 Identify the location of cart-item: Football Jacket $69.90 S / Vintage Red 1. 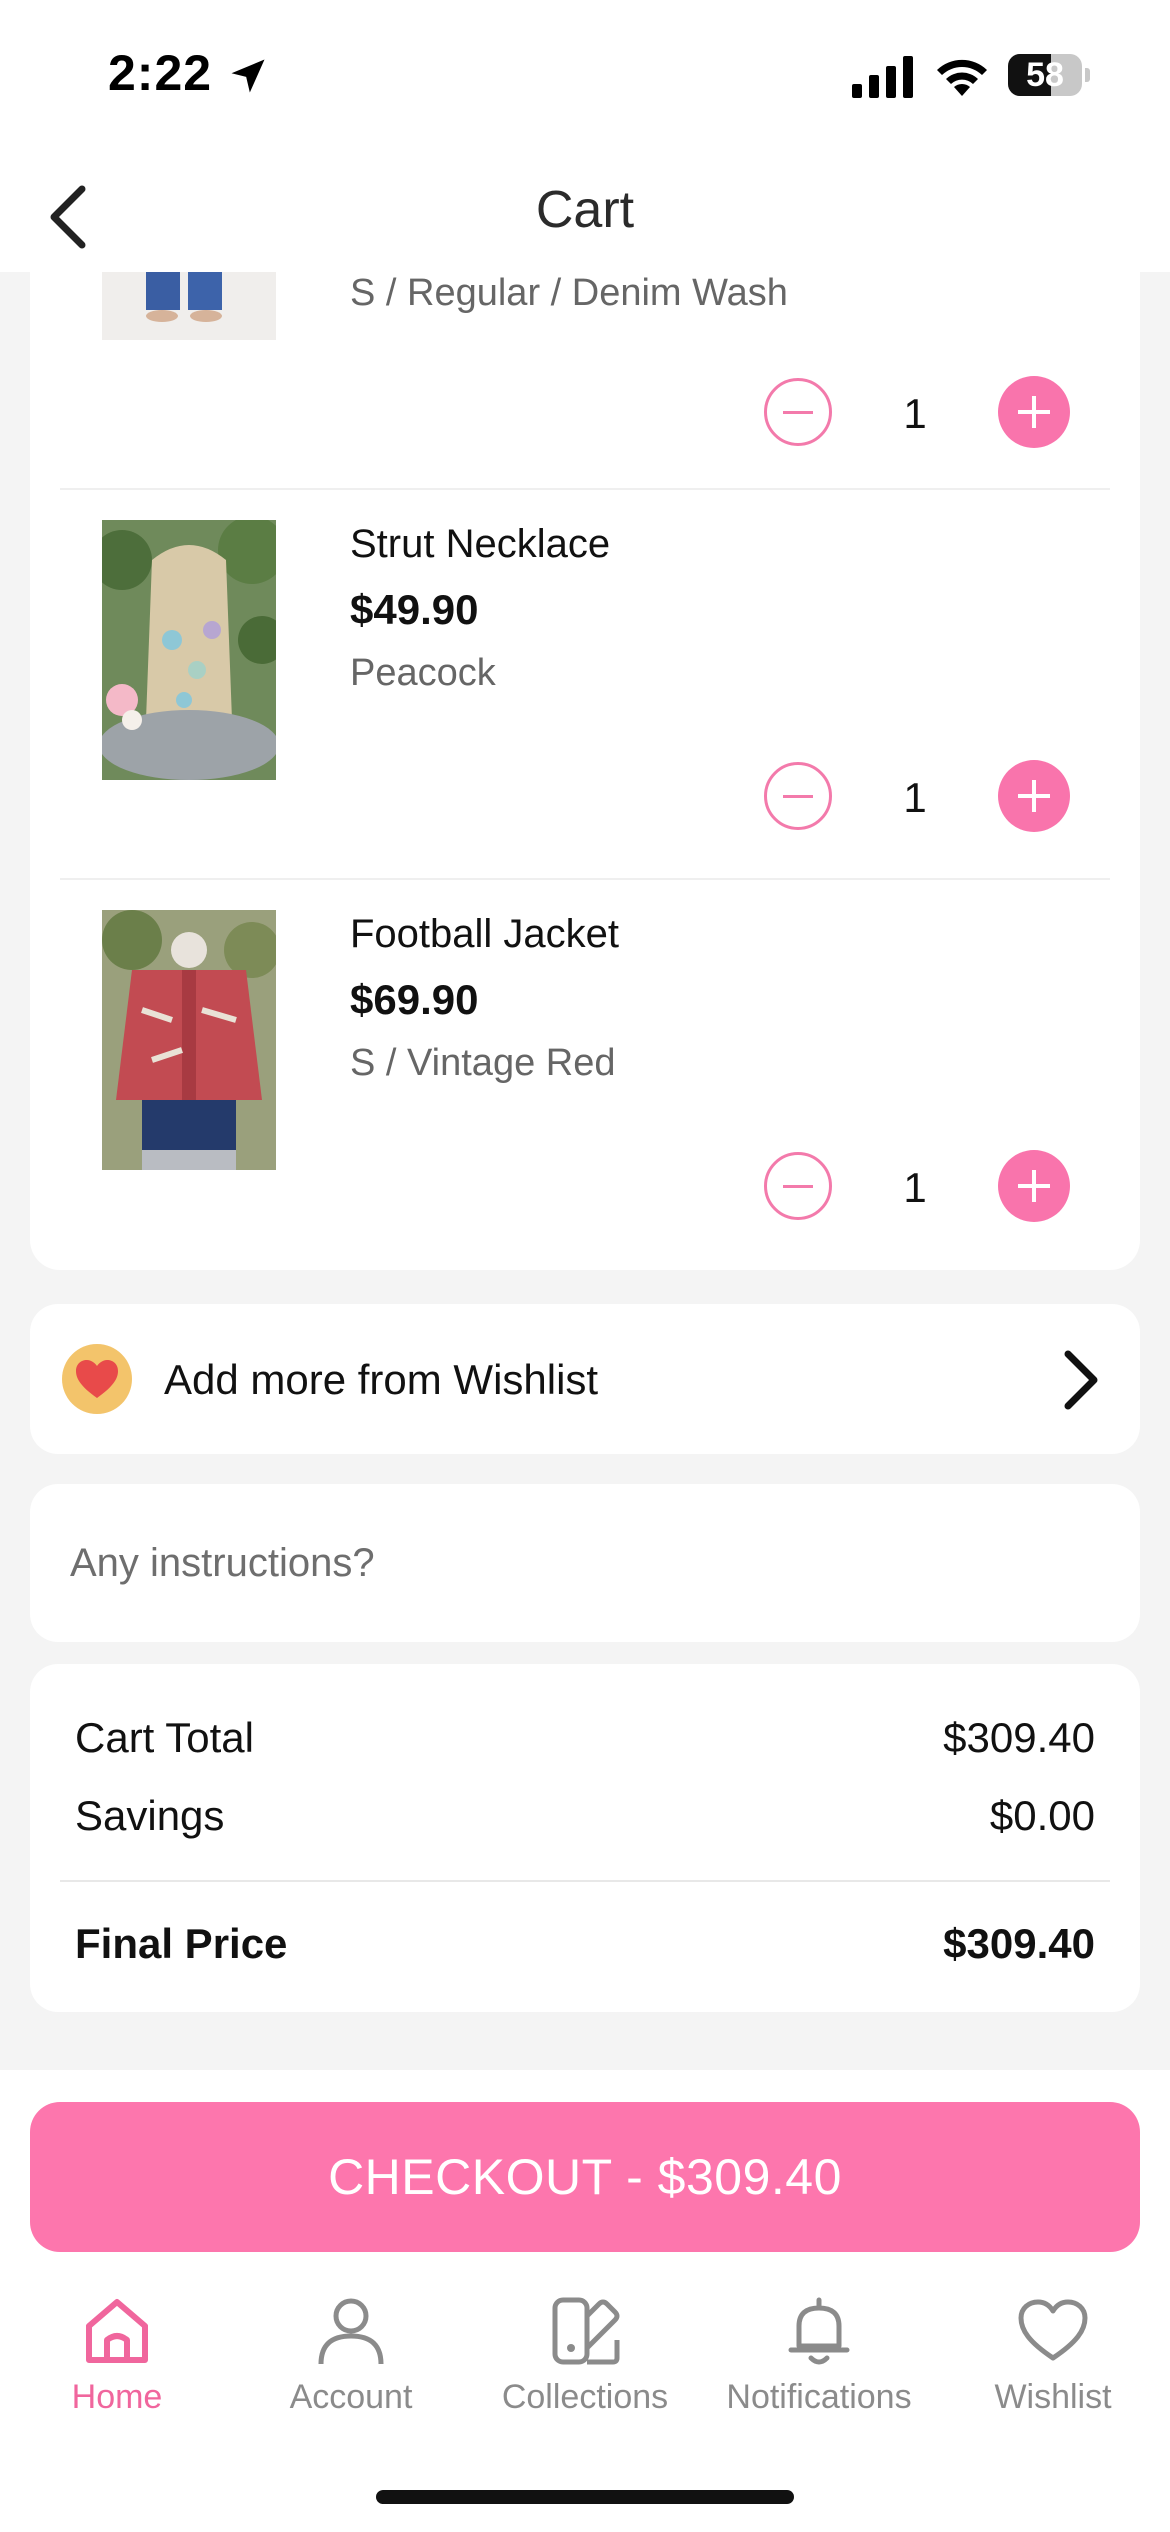
(585, 1075).